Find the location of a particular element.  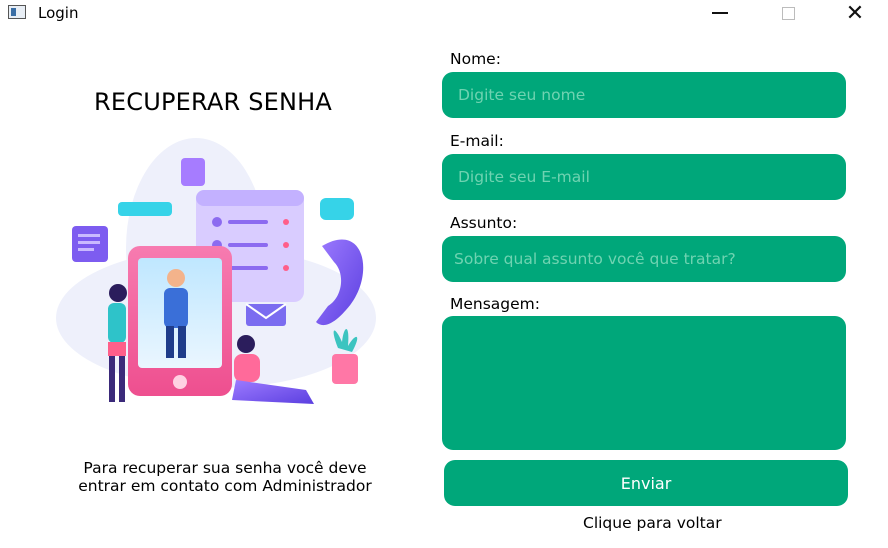

email-label: E-mail: is located at coordinates (477, 141).